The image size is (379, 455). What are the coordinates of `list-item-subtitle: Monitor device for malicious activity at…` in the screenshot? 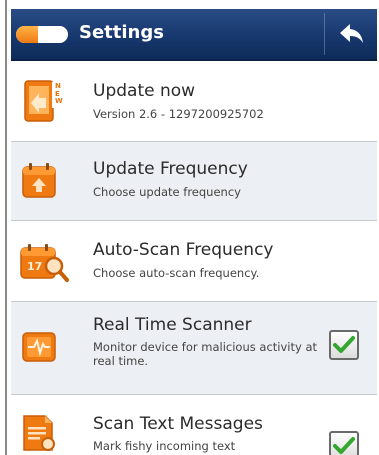 It's located at (205, 354).